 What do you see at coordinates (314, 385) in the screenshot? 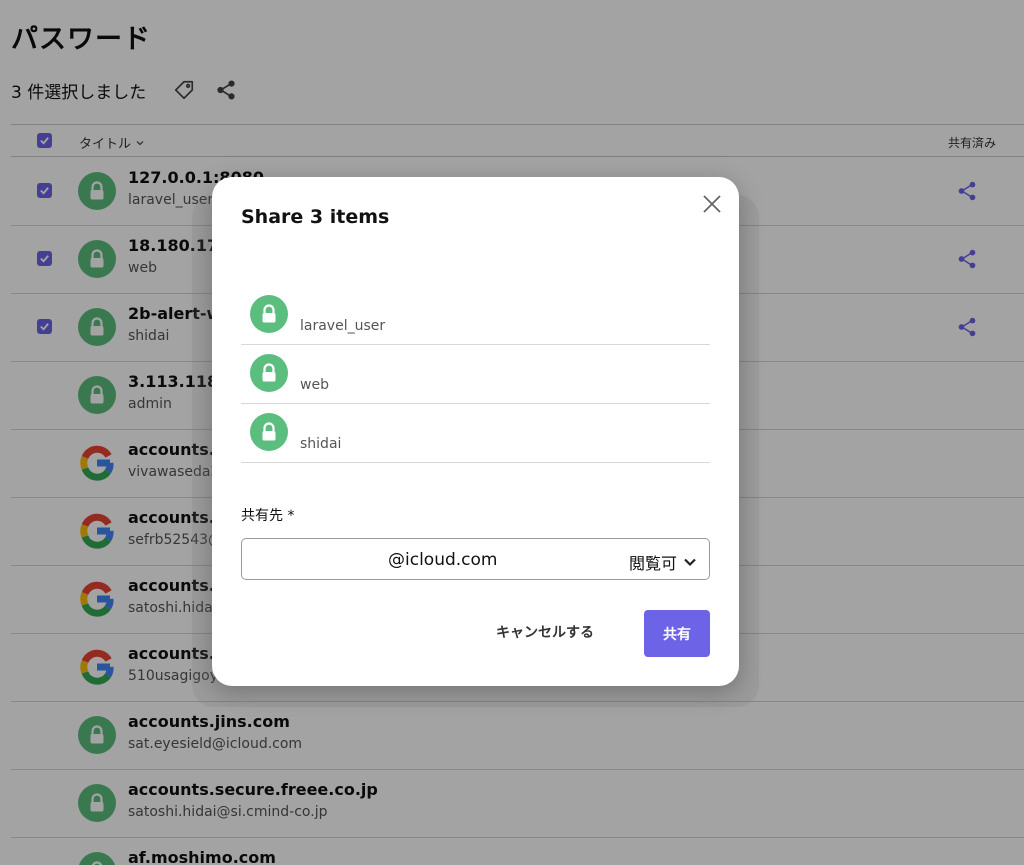
I see `item-username: web` at bounding box center [314, 385].